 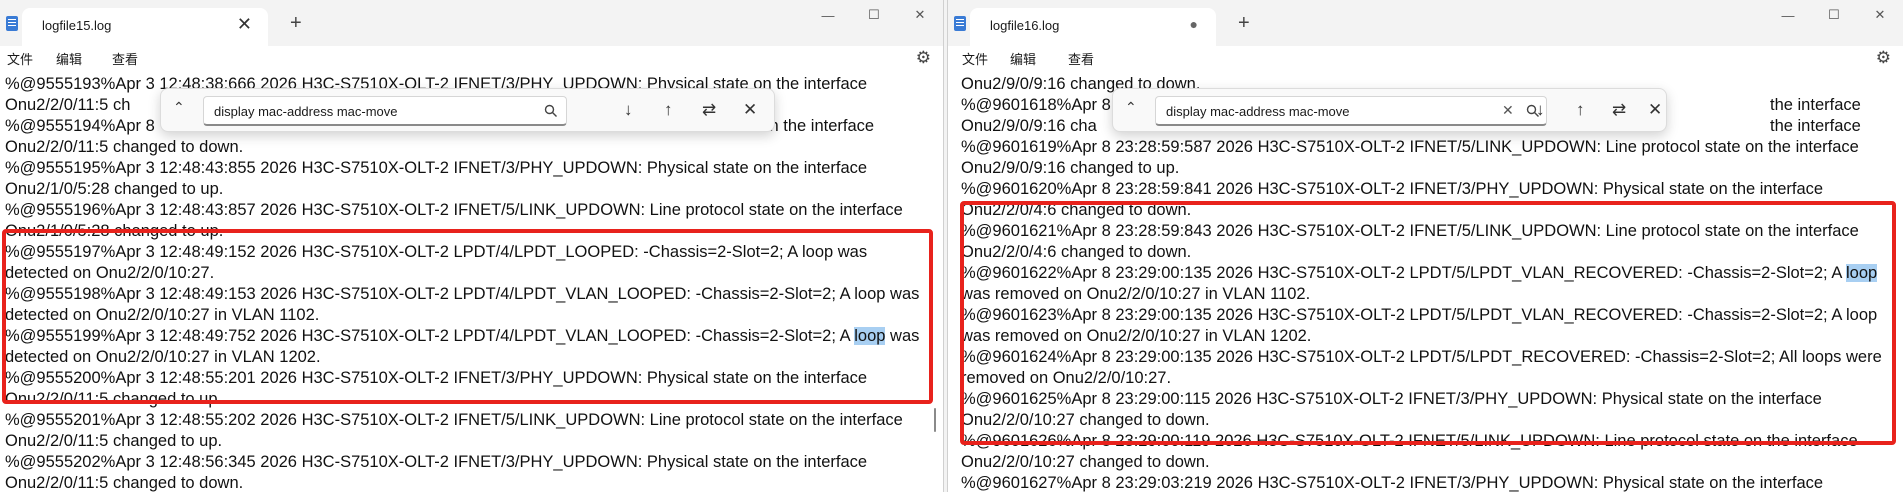 I want to click on log-line: Onu2/9/0/9:16 changed to up., so click(x=1070, y=168).